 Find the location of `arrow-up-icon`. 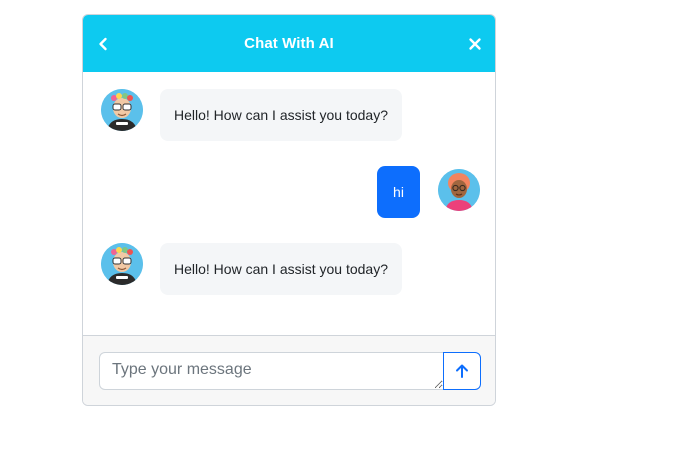

arrow-up-icon is located at coordinates (462, 371).